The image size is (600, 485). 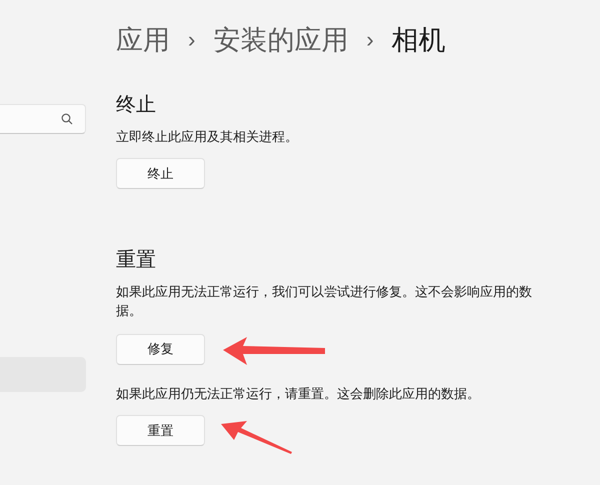 I want to click on arrow-annotation, so click(x=257, y=438).